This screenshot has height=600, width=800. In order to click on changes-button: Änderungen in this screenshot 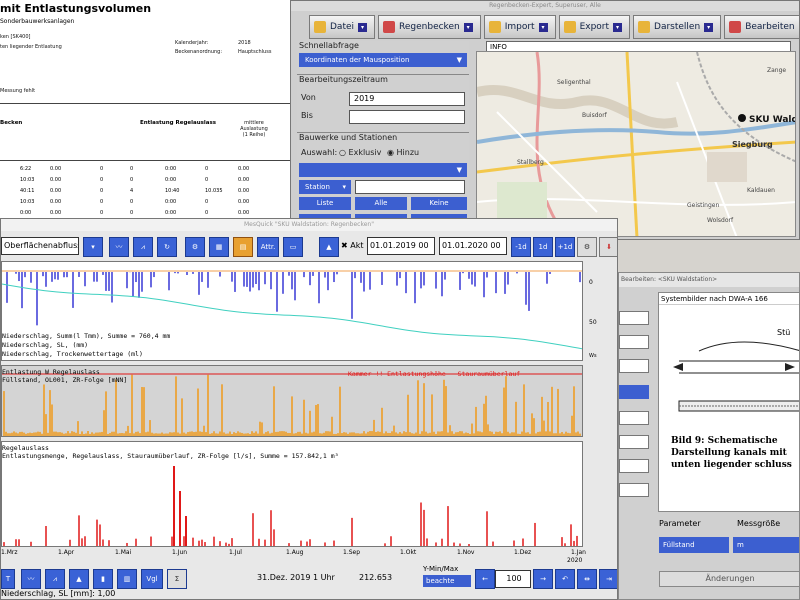, I will do `click(729, 579)`.